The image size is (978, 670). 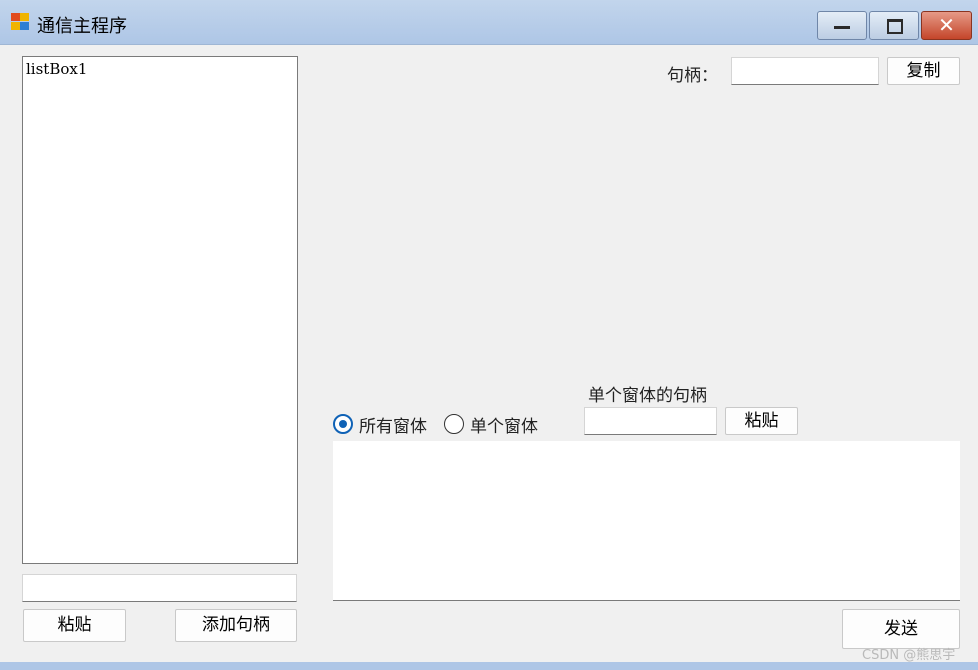 I want to click on paste-button: 粘贴, so click(x=74, y=625).